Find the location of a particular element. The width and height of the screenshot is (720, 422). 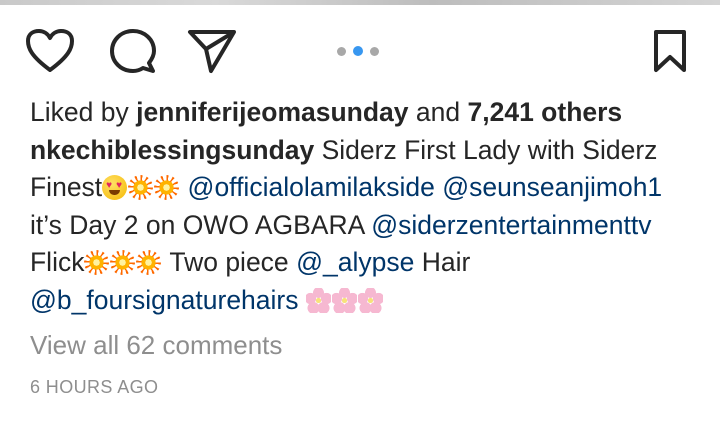

heart-icon is located at coordinates (50, 50).